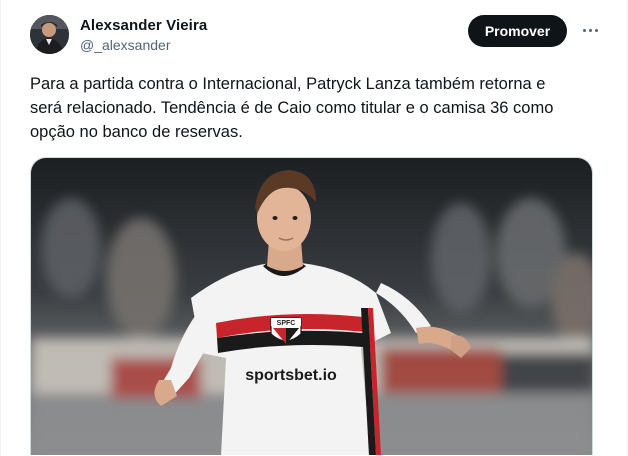 The width and height of the screenshot is (628, 456). What do you see at coordinates (286, 323) in the screenshot?
I see `badge-text: SPFC` at bounding box center [286, 323].